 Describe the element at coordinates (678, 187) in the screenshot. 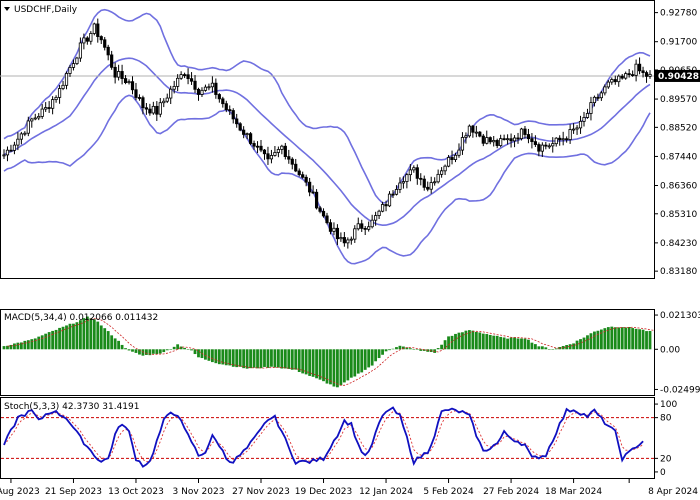

I see `price-axis-label: 0.86360` at that location.